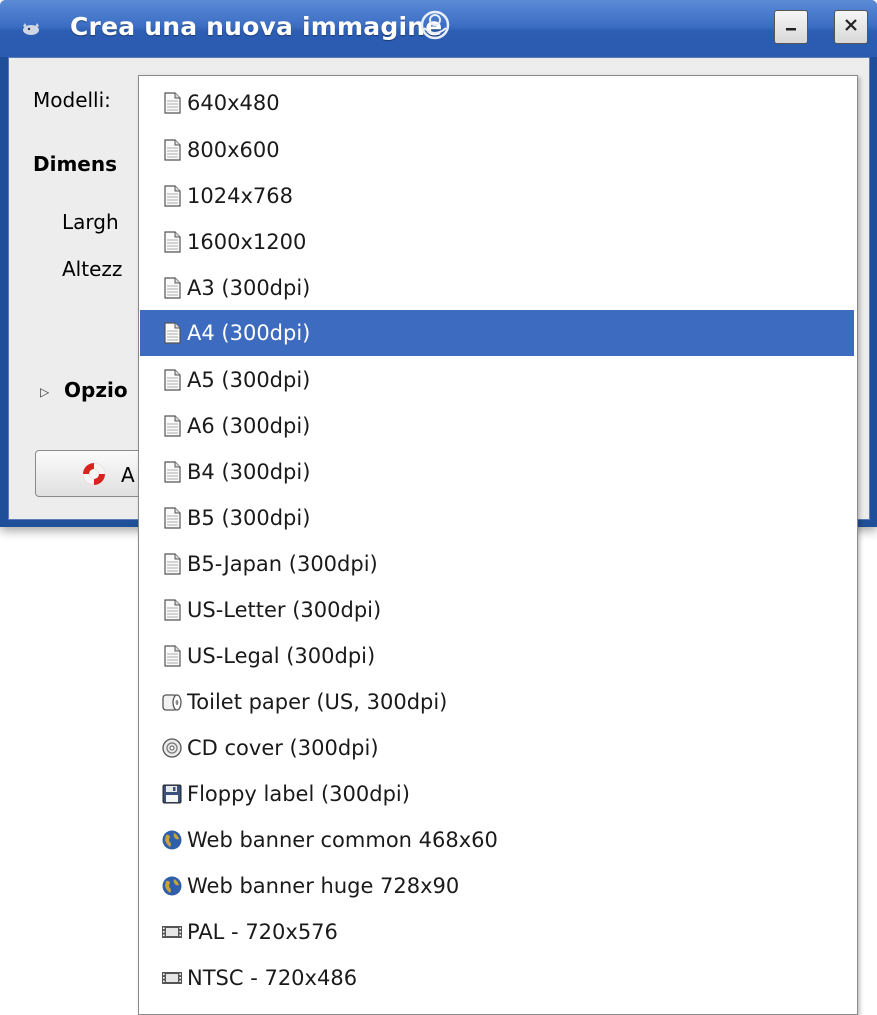  I want to click on menu-item-label: CD cover (300dpi), so click(283, 748).